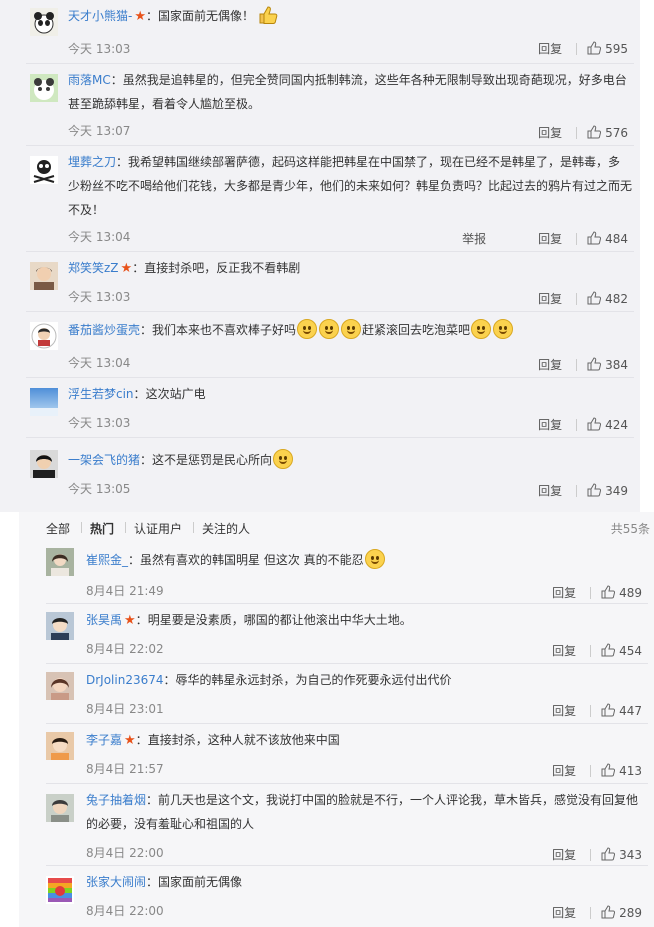 The image size is (654, 927). What do you see at coordinates (104, 740) in the screenshot?
I see `username-link: 李子嘉` at bounding box center [104, 740].